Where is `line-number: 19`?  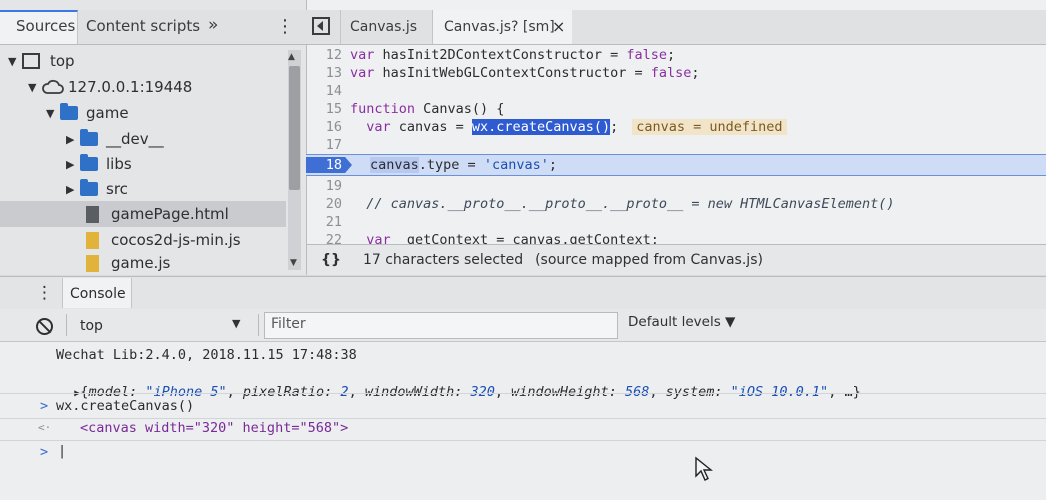 line-number: 19 is located at coordinates (328, 186).